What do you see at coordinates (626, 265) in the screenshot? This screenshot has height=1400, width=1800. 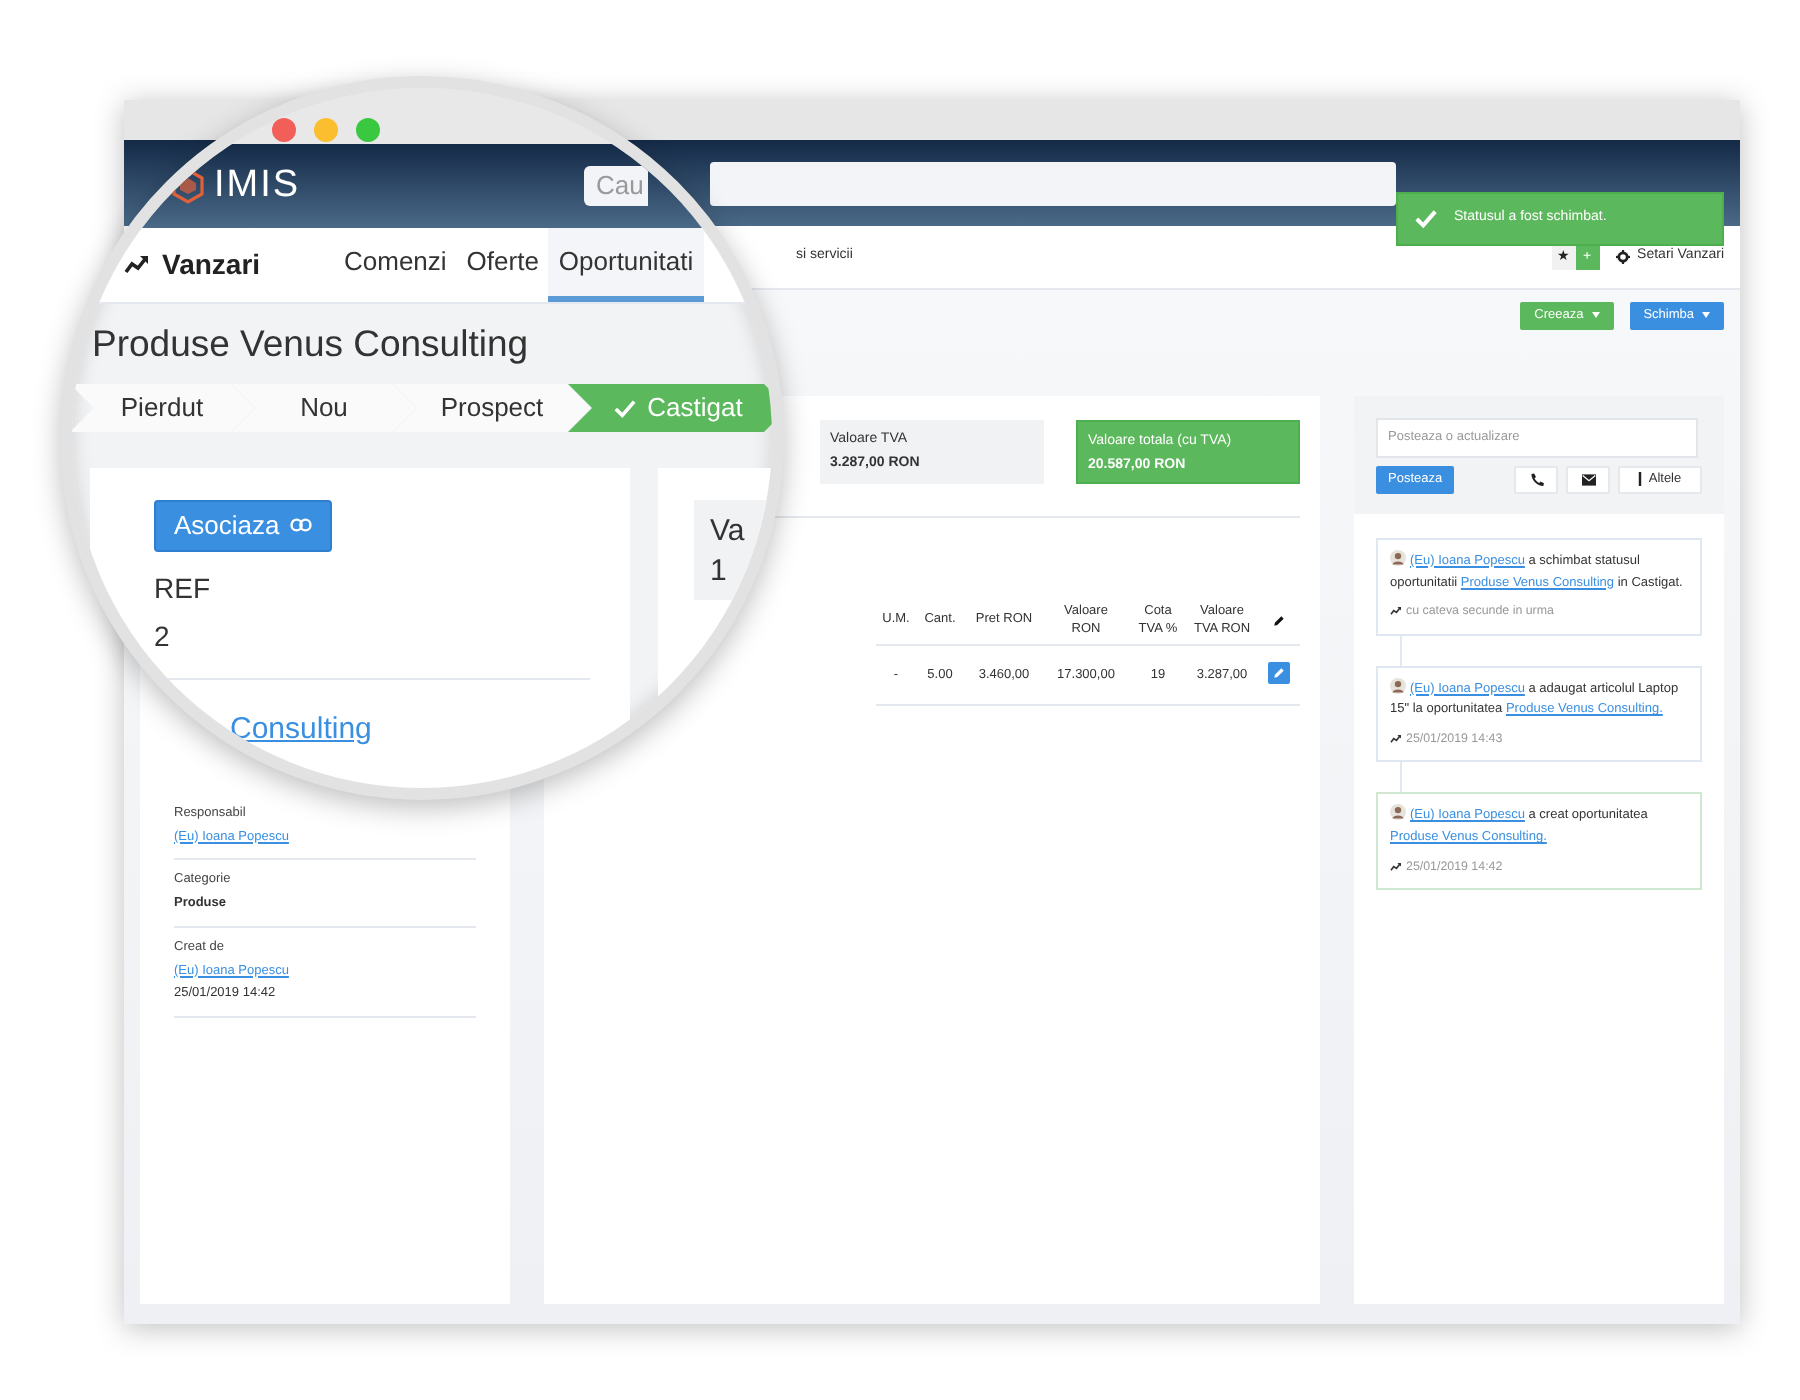 I see `nav-tab: Oportunitati` at bounding box center [626, 265].